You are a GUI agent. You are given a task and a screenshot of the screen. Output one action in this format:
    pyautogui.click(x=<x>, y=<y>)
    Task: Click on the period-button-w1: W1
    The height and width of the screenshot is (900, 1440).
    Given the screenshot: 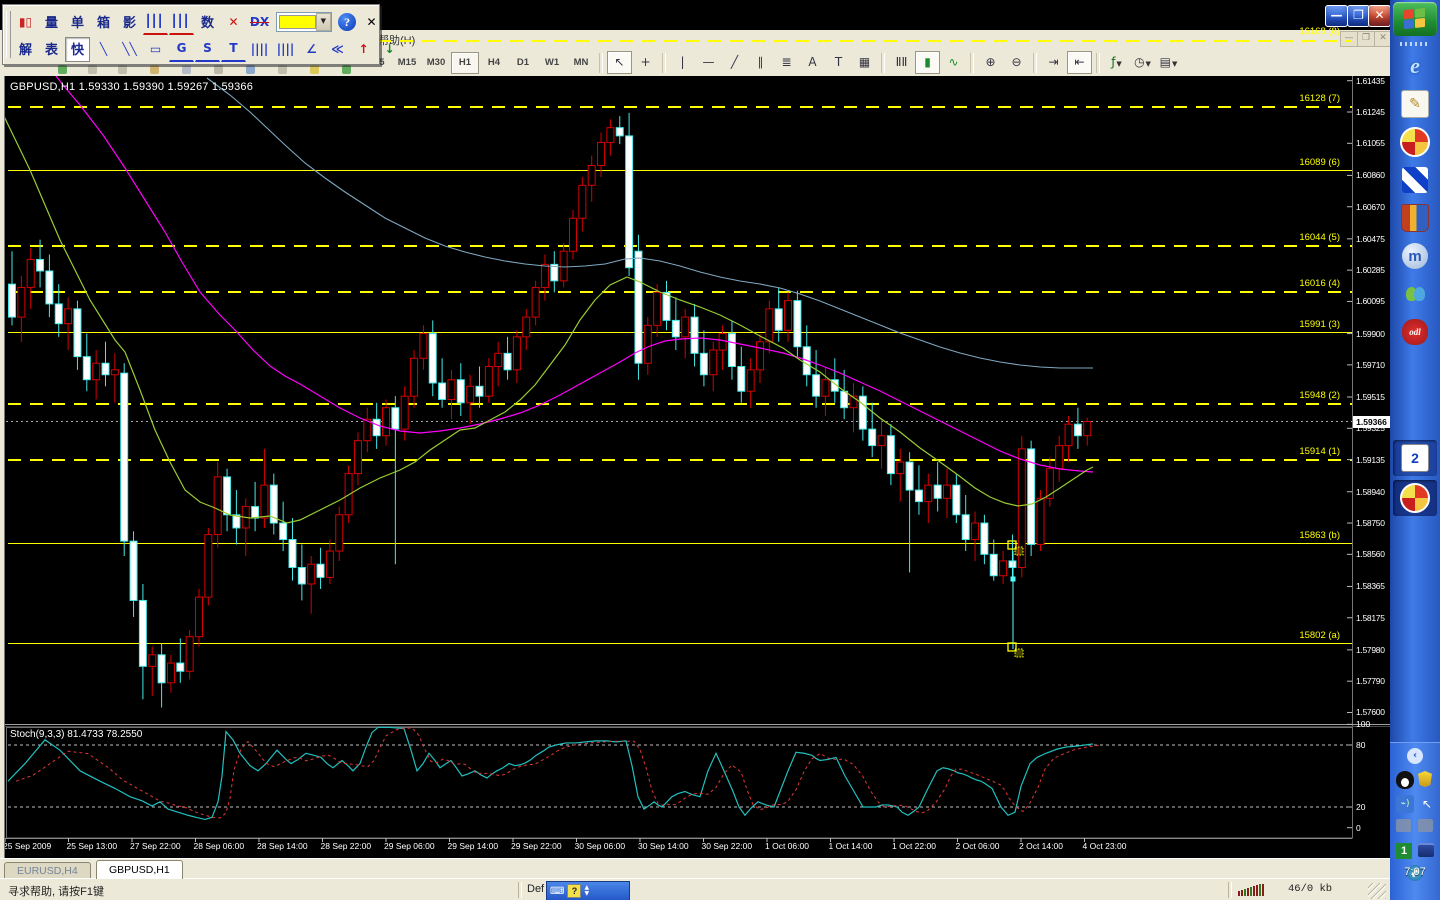 What is the action you would take?
    pyautogui.click(x=552, y=63)
    